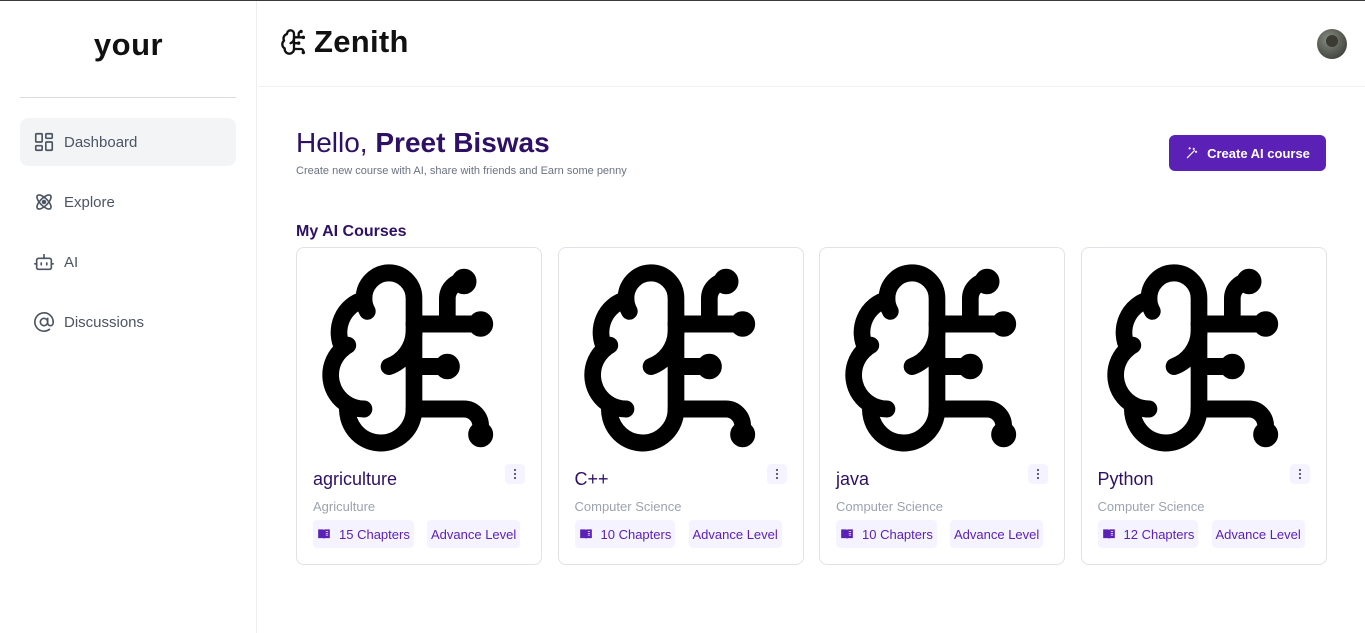 The width and height of the screenshot is (1365, 633). I want to click on chapters-label: 15 Chapters, so click(374, 534).